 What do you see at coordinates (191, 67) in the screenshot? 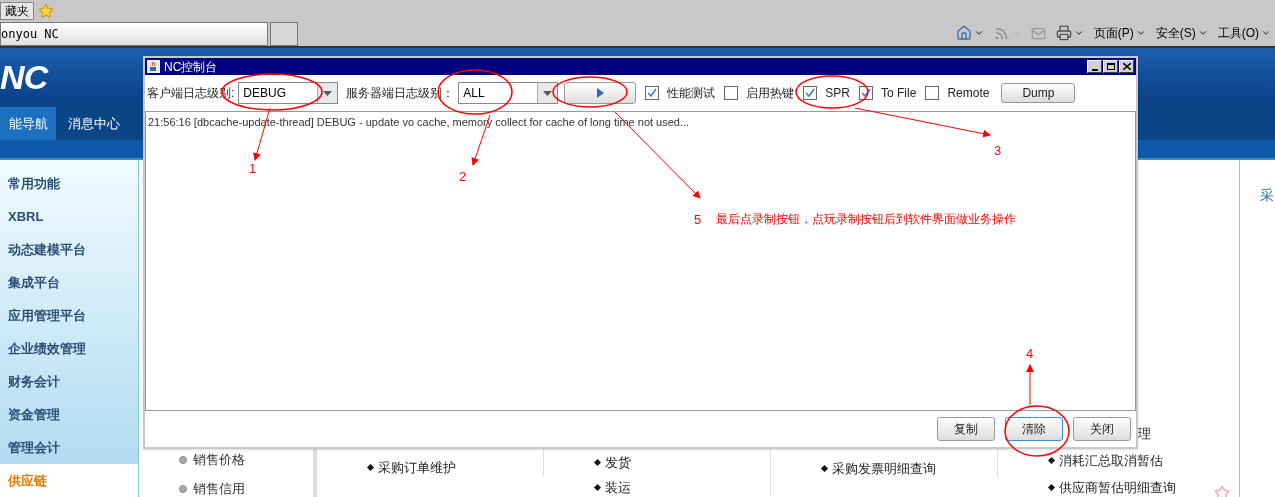
I see `window-title: NC控制台` at bounding box center [191, 67].